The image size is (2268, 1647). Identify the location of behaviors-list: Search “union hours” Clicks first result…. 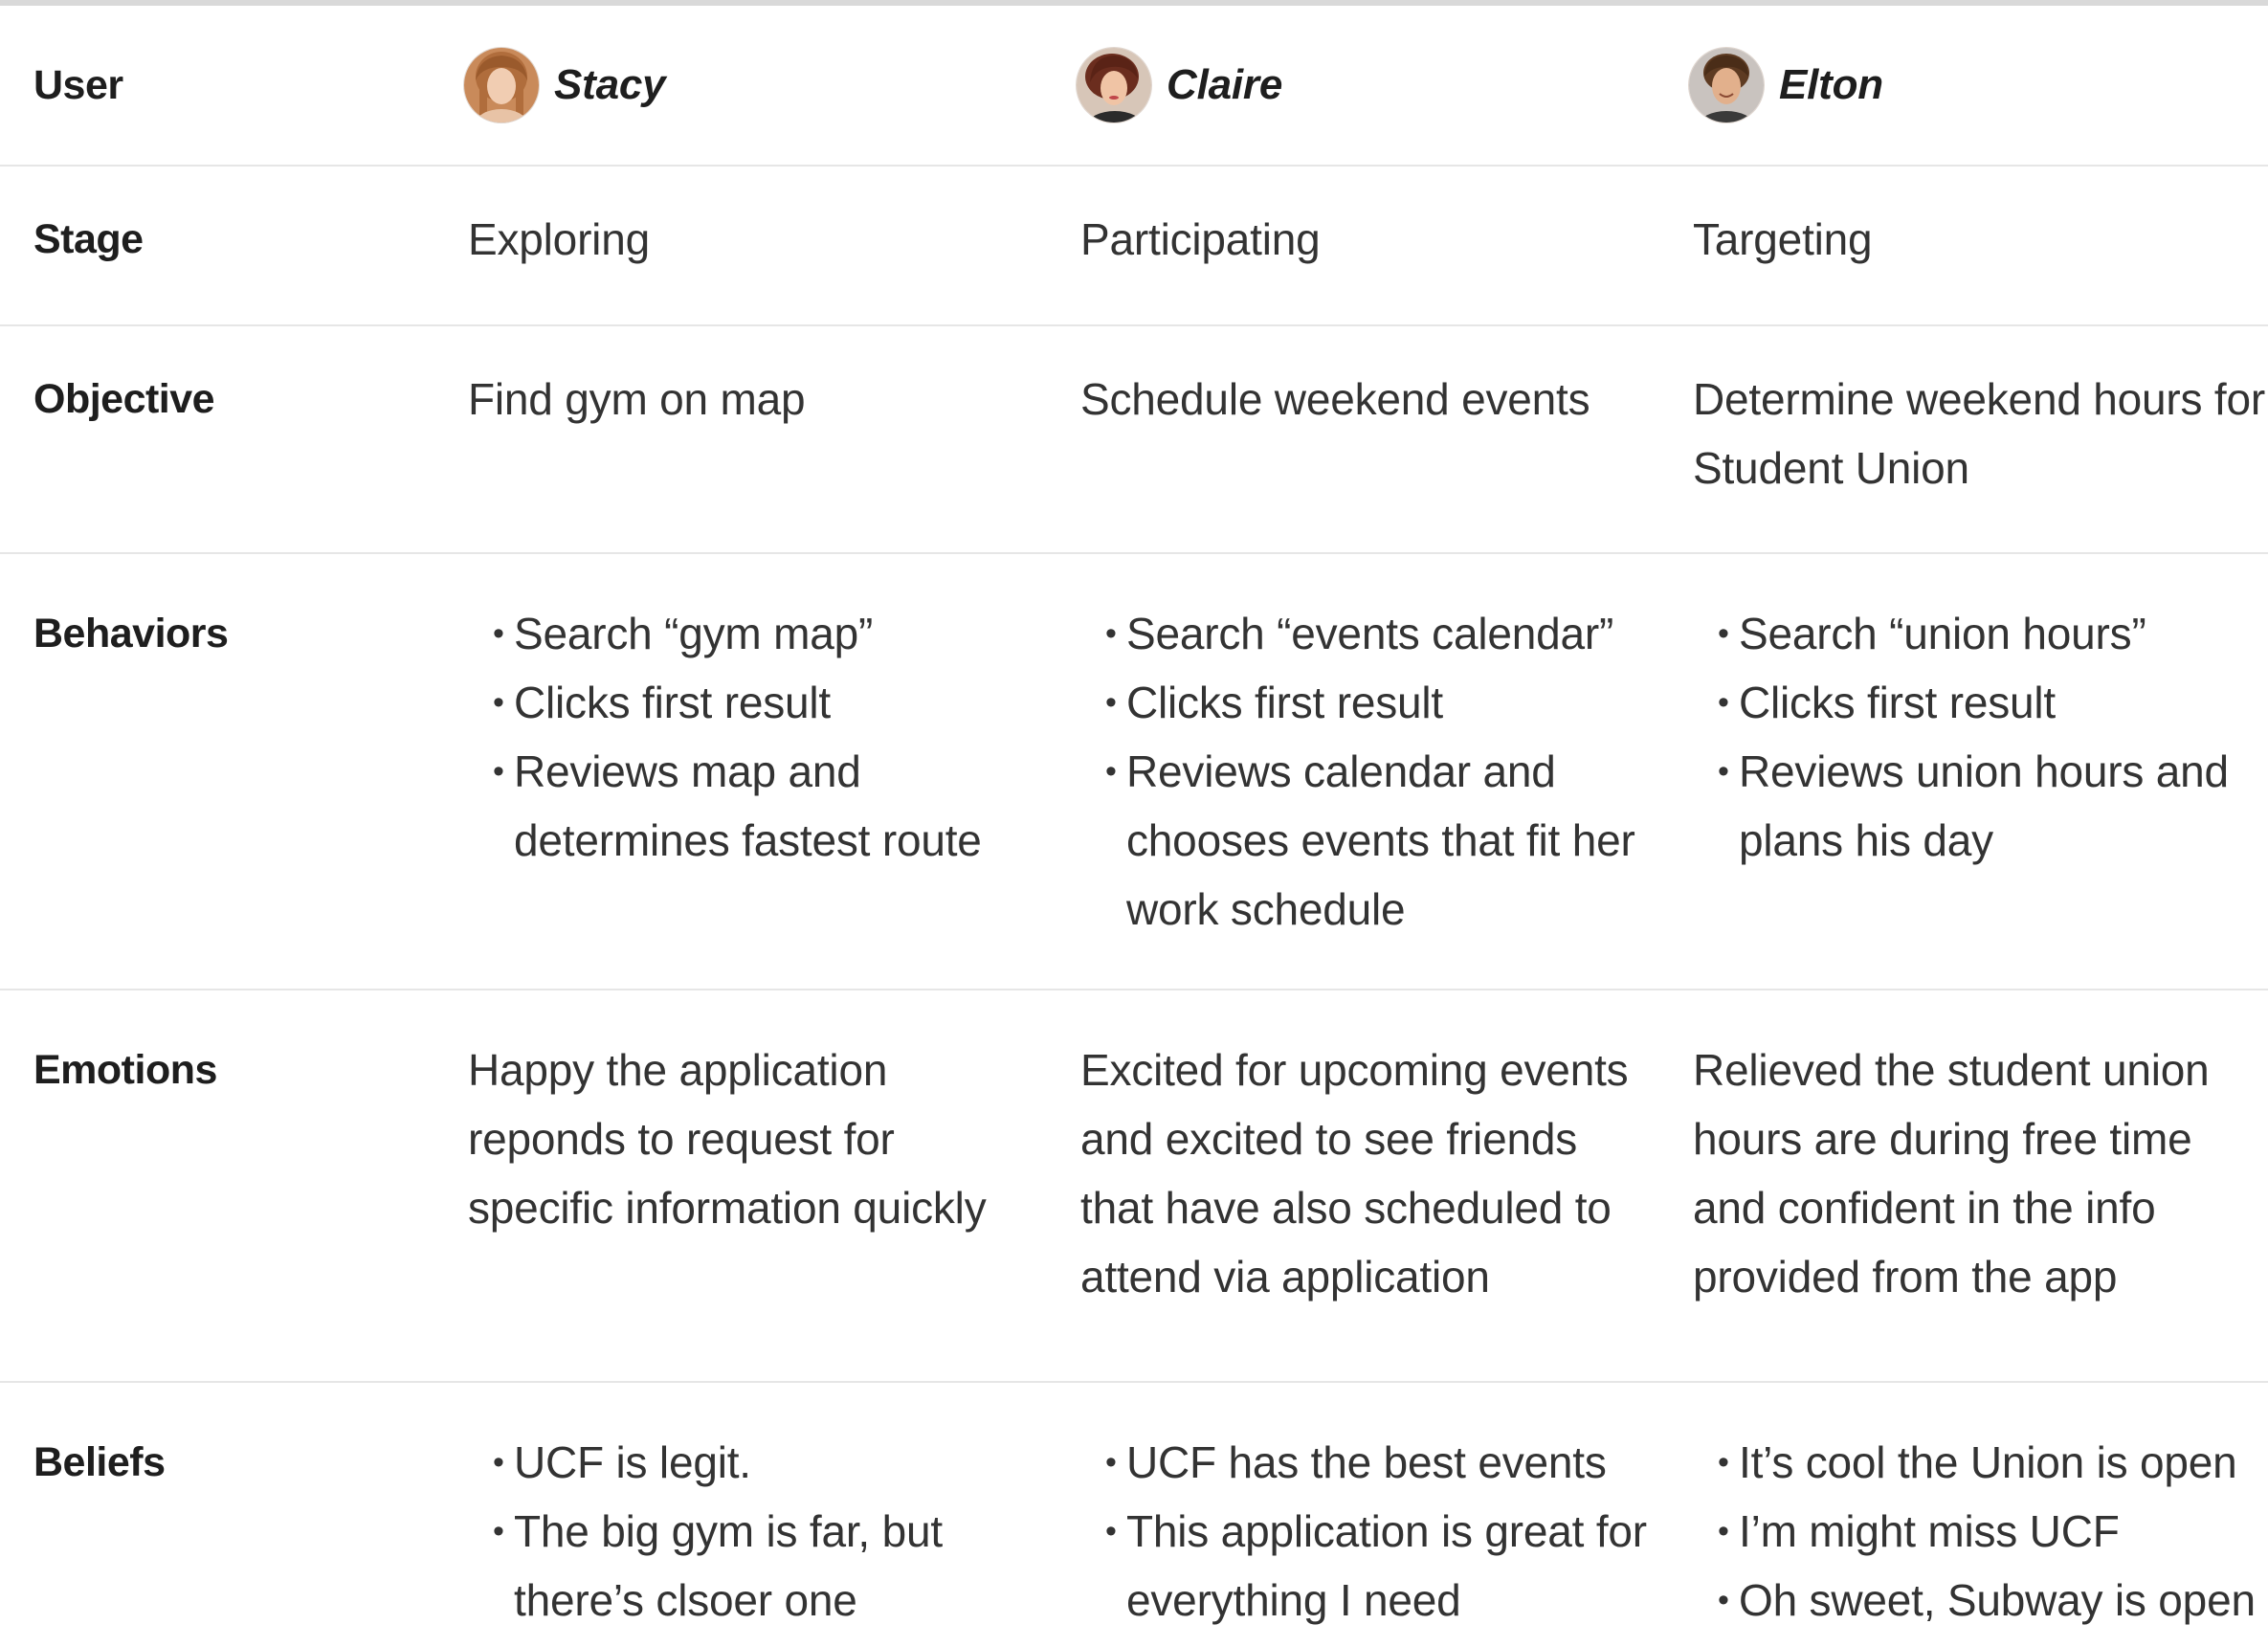
(1980, 737).